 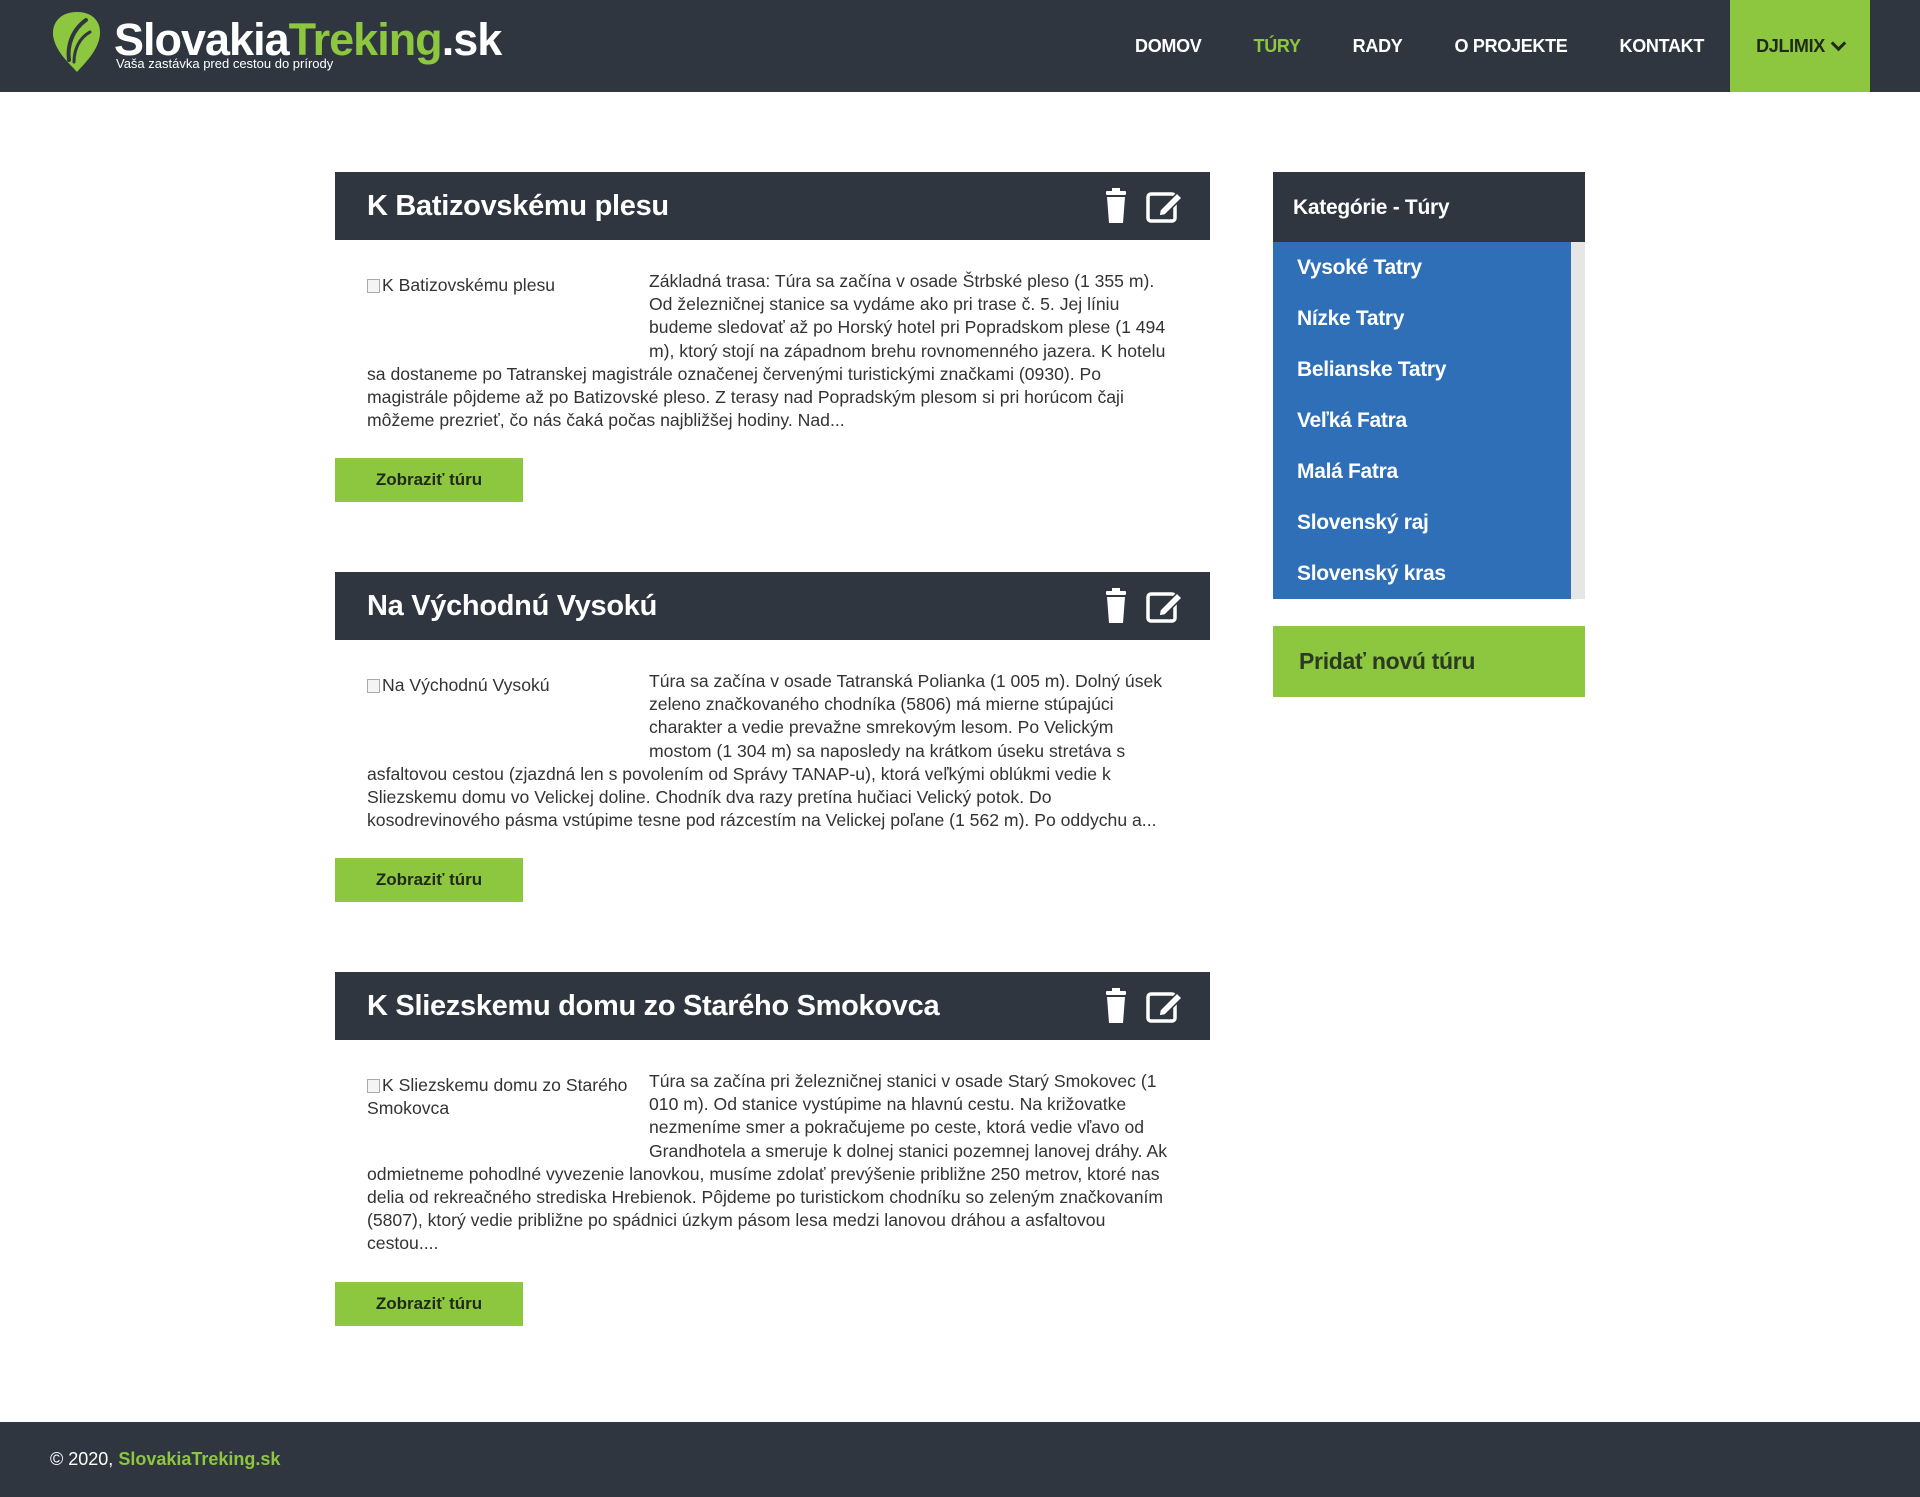 I want to click on tour-header: Na Východnú Vysokú, so click(x=772, y=606).